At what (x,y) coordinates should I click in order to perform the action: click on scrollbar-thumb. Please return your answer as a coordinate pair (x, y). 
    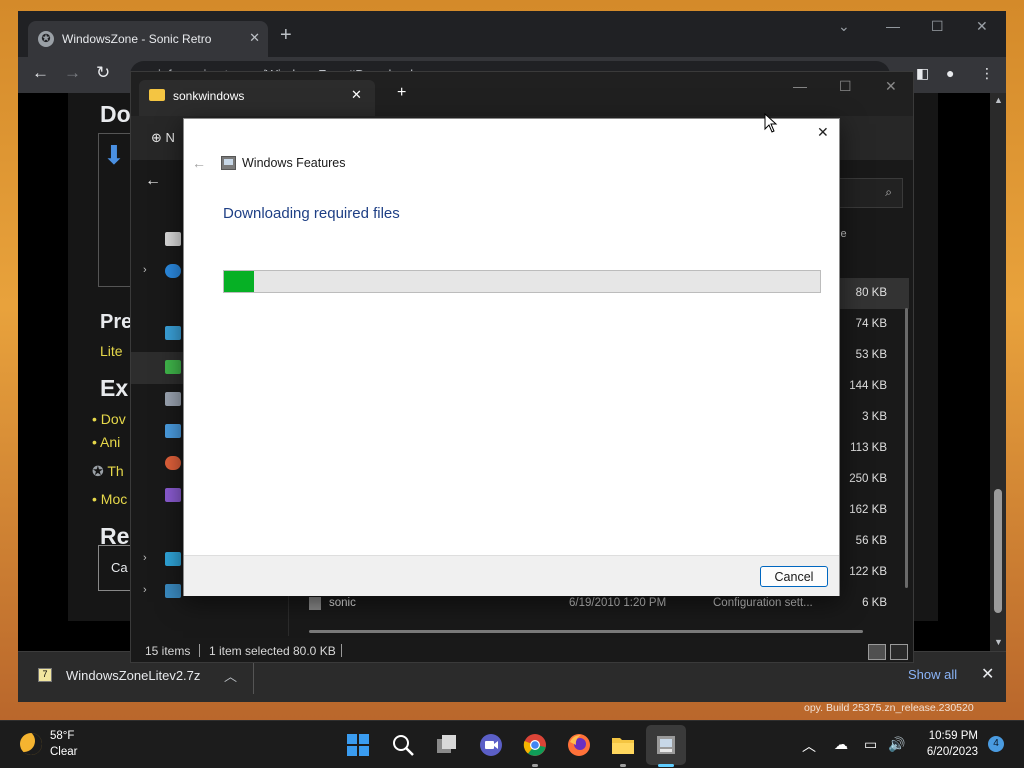
    Looking at the image, I should click on (998, 551).